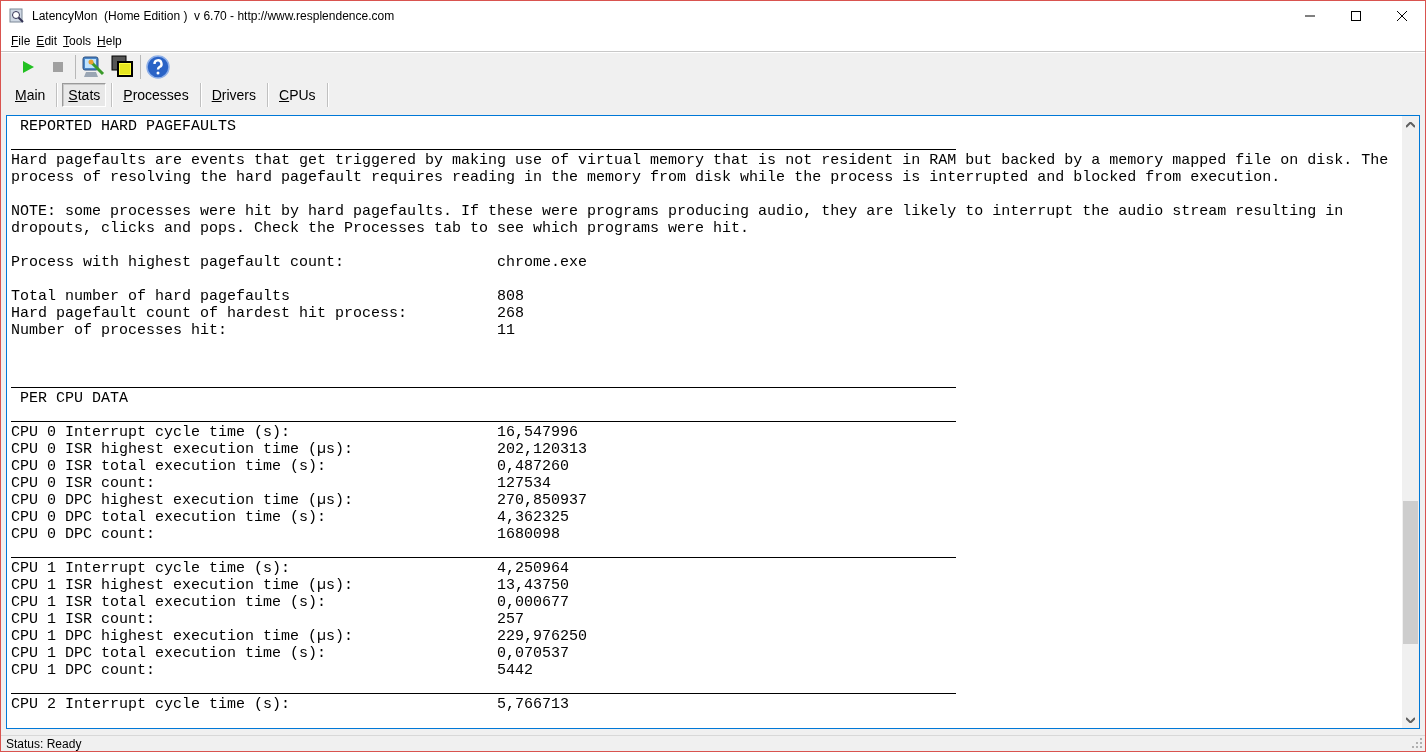 This screenshot has height=752, width=1426. I want to click on description-paragraph: NOTE: some processes were hit by hard pagefaults. If these were programs producing audio, they are likely to interrupt the audio stream resulting in dropouts, clicks and pops. Check the Processes tab to see which programs were hit., so click(678, 220).